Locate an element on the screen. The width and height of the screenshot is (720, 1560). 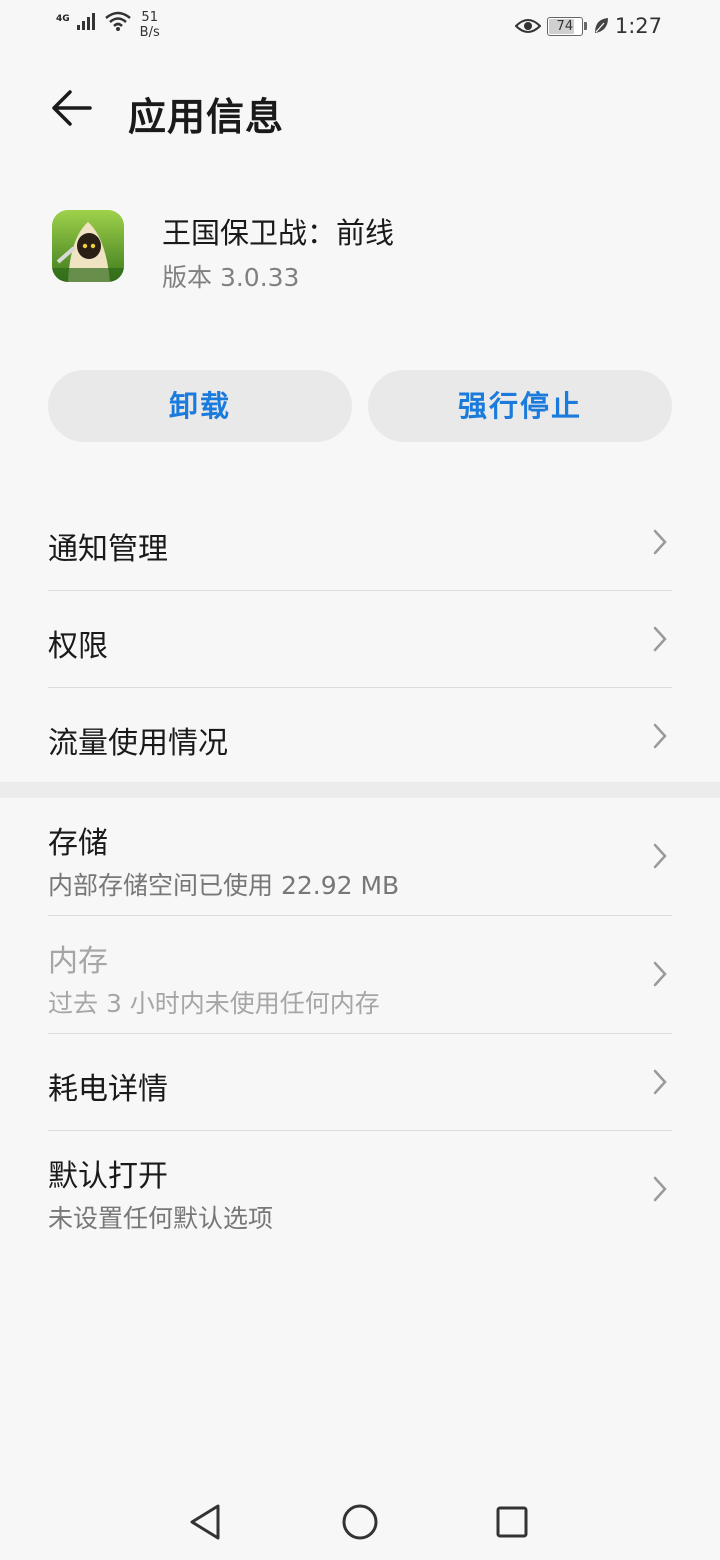
menu-item-label: 存储 is located at coordinates (78, 843).